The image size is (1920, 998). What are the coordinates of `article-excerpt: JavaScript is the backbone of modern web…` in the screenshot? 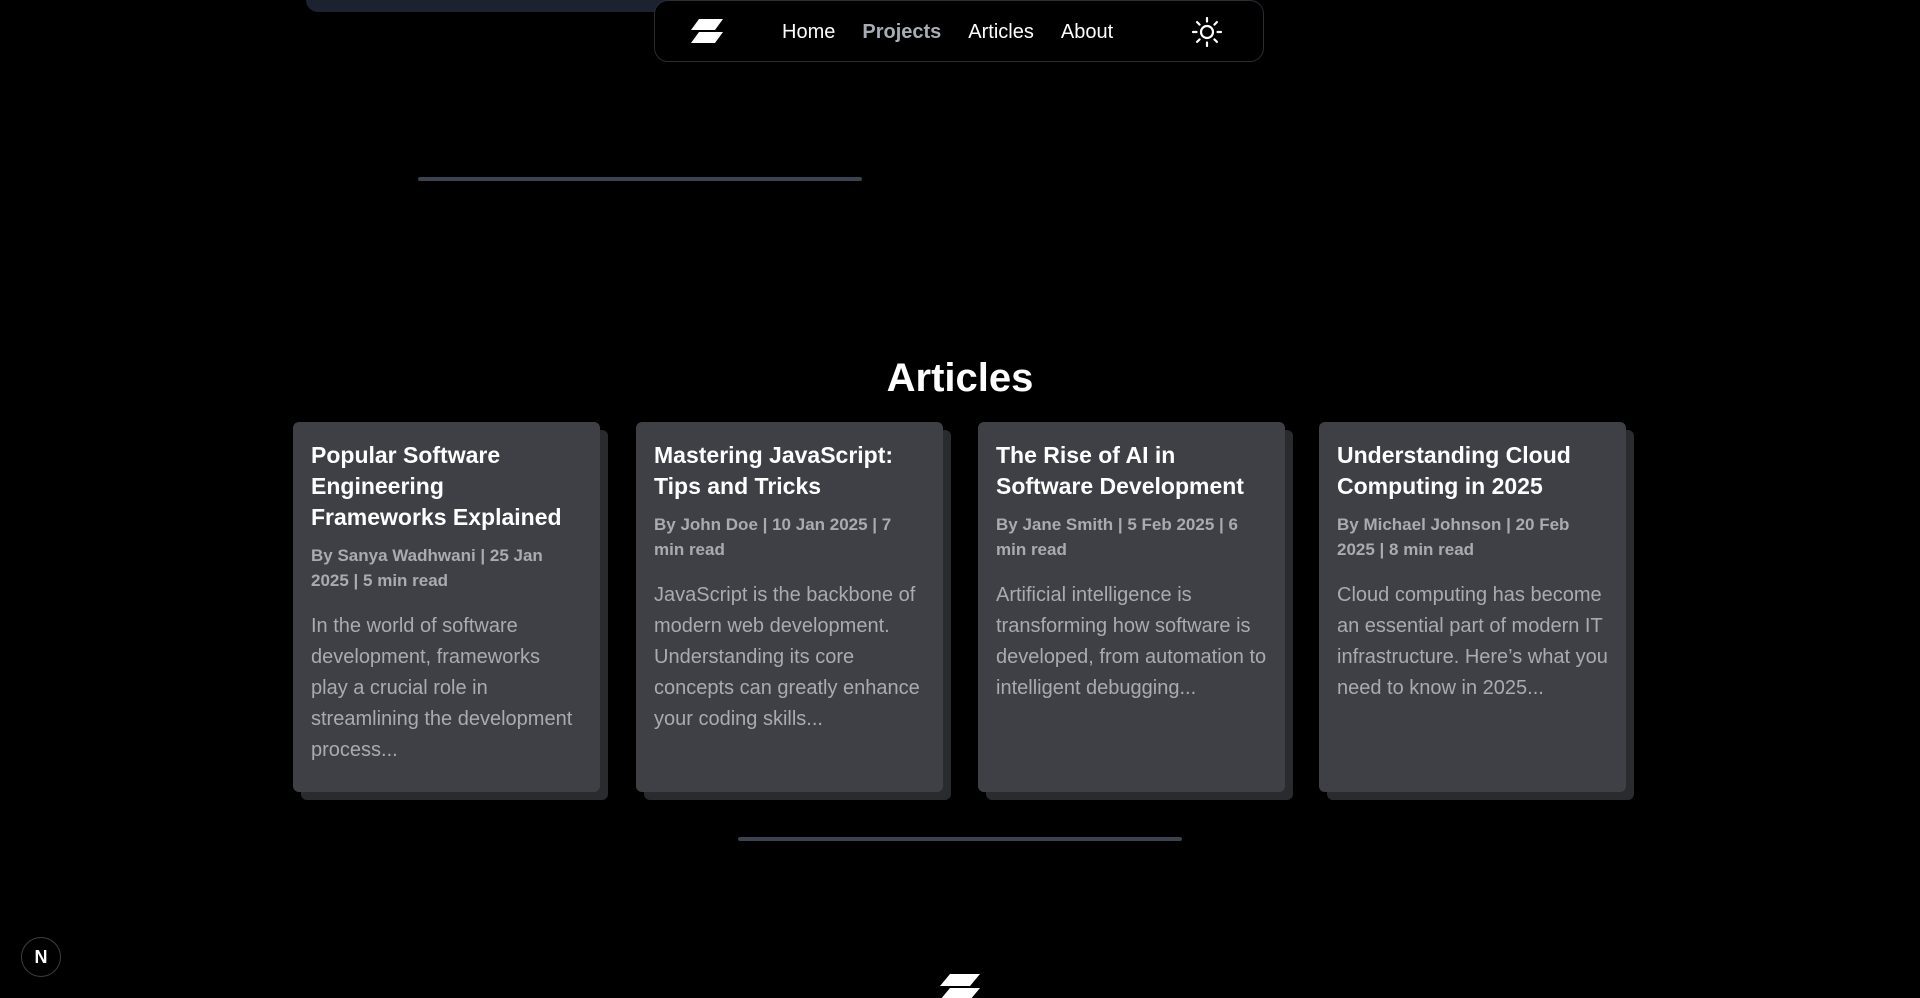 It's located at (787, 657).